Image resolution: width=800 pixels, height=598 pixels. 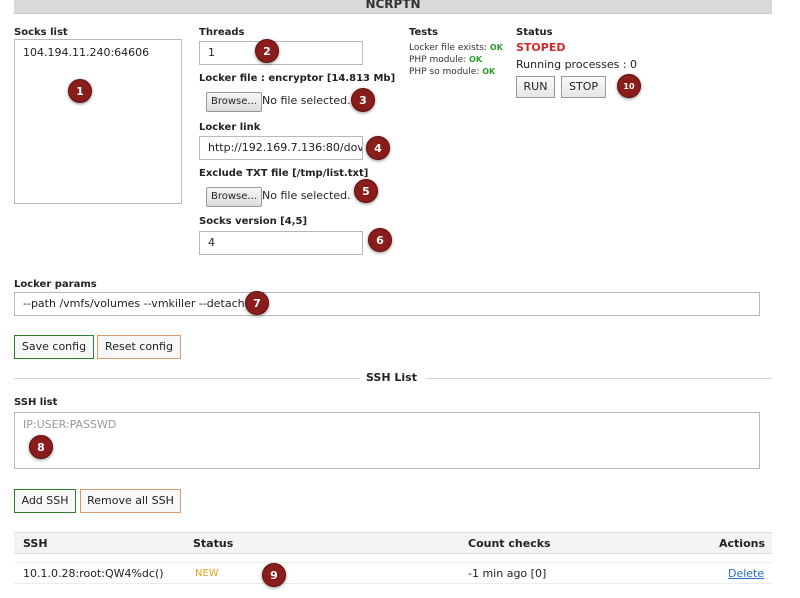 What do you see at coordinates (391, 377) in the screenshot?
I see `ssh-section-title: SSH List` at bounding box center [391, 377].